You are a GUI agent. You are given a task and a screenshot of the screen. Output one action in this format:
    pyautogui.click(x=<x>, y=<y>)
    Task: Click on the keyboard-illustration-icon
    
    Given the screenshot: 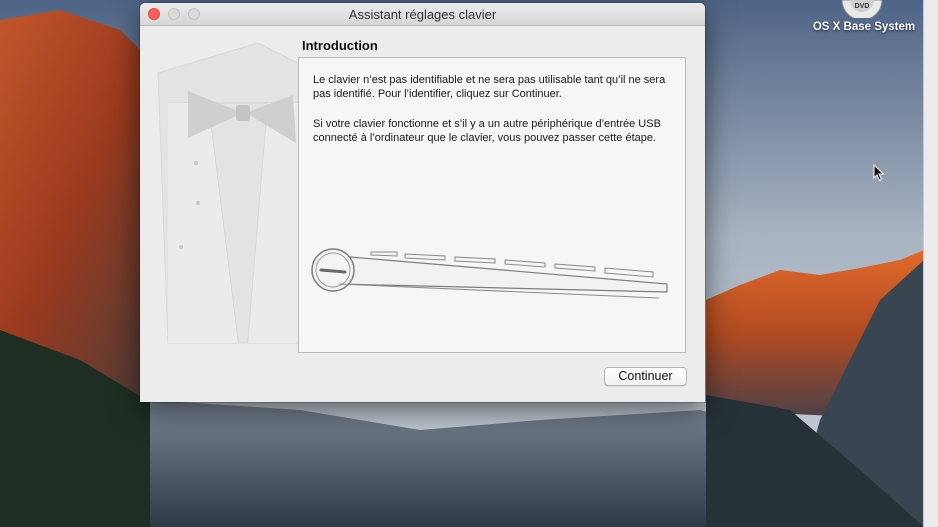 What is the action you would take?
    pyautogui.click(x=489, y=273)
    